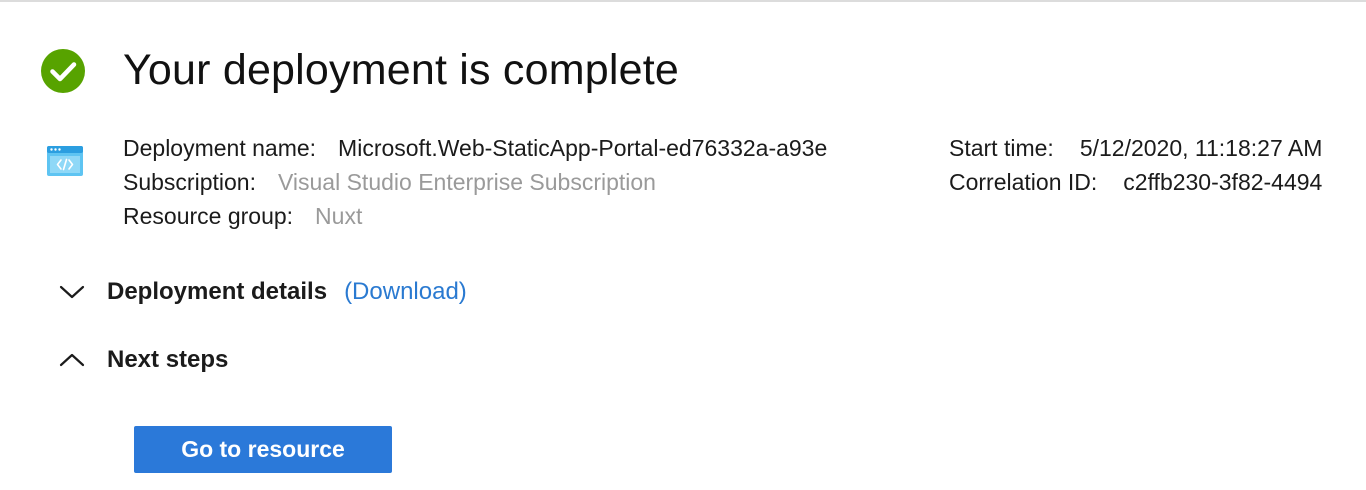 The image size is (1366, 490). I want to click on start-time-value: 5/12/2020, 11:18:27 AM, so click(1201, 148).